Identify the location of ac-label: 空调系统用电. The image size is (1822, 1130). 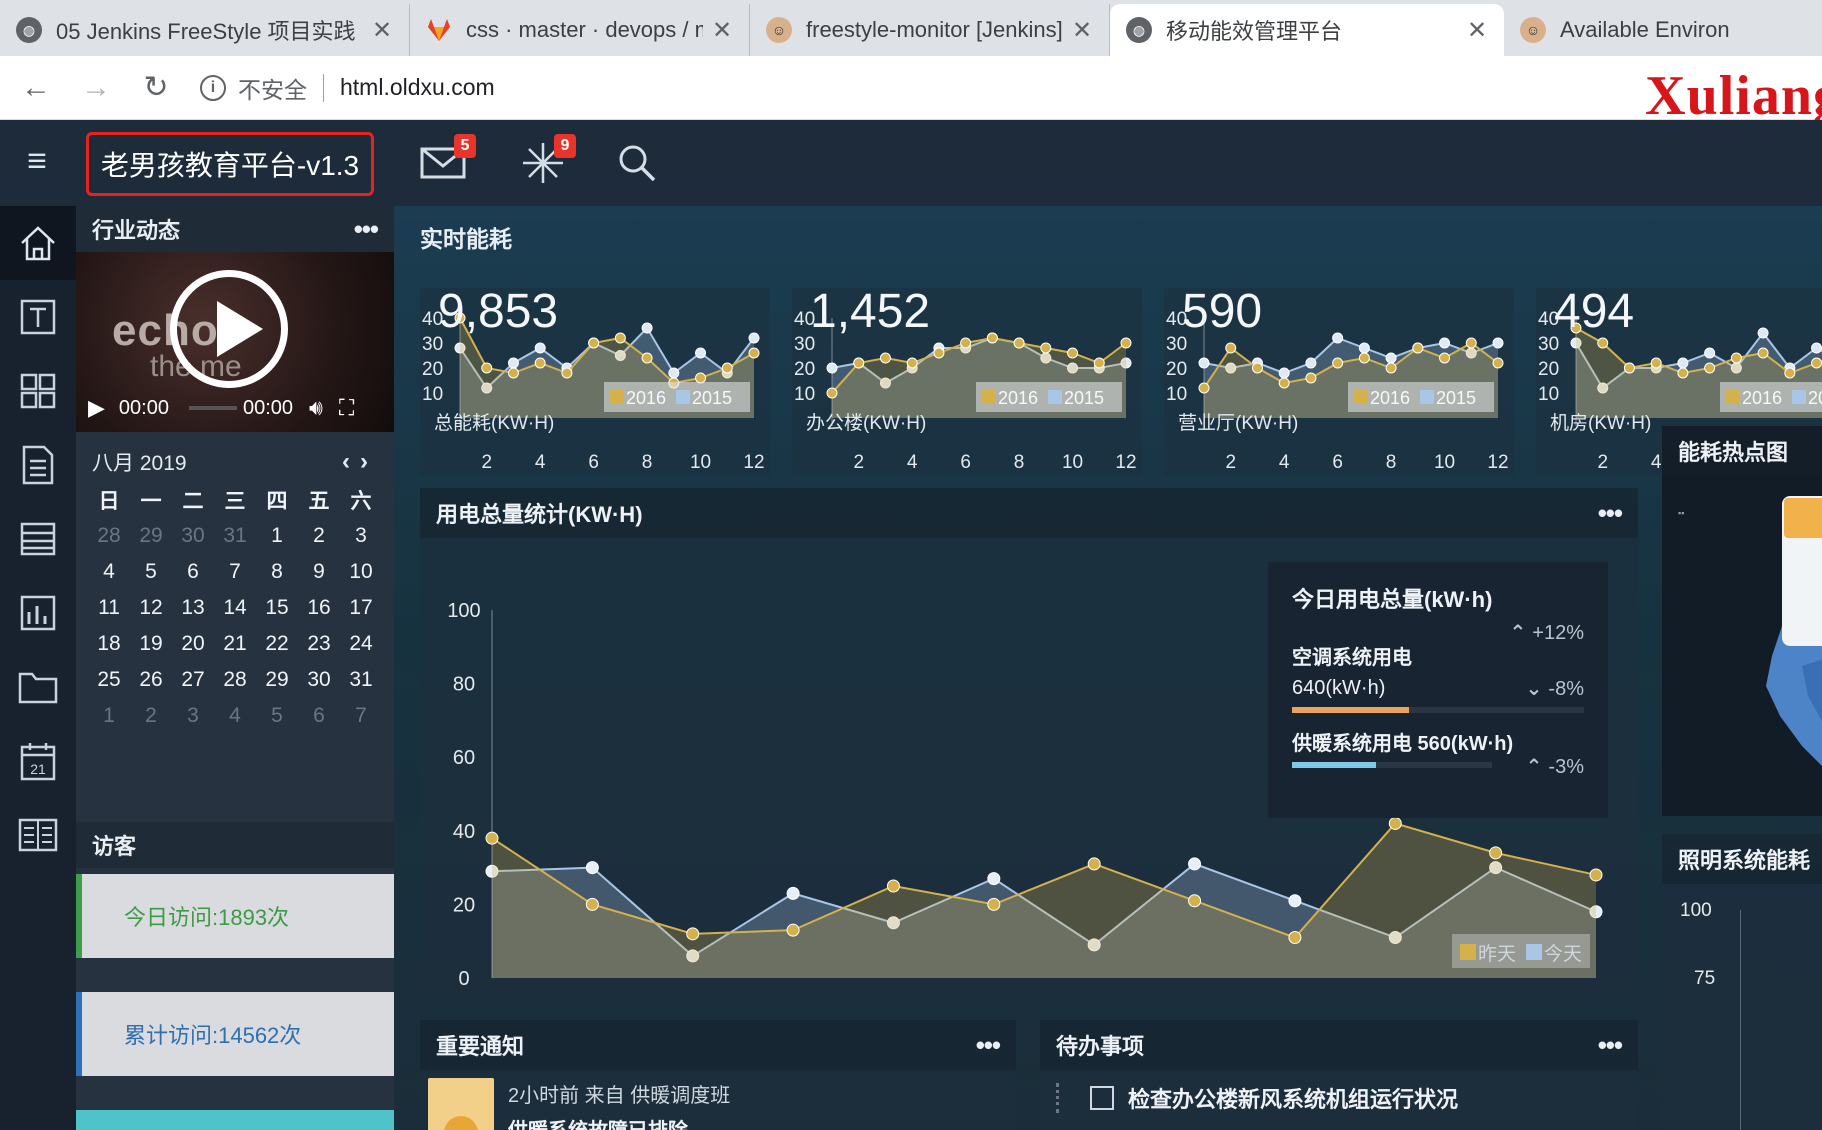
(1352, 658).